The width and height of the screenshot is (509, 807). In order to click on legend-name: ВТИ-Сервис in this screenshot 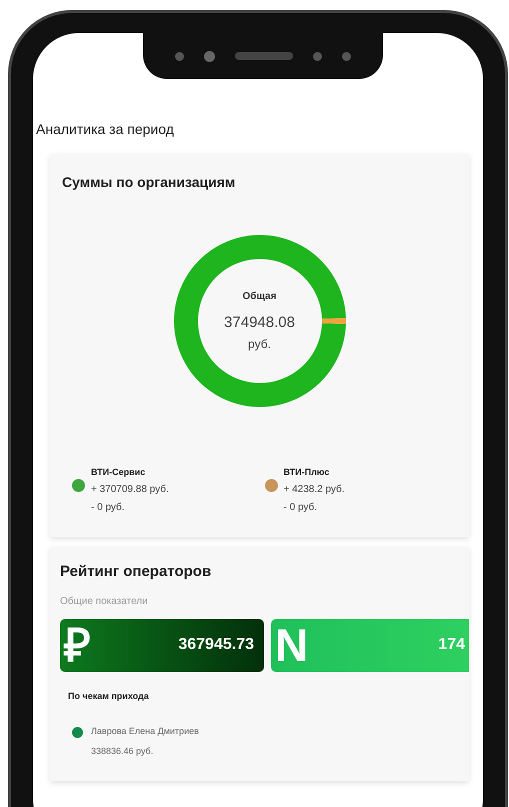, I will do `click(118, 472)`.